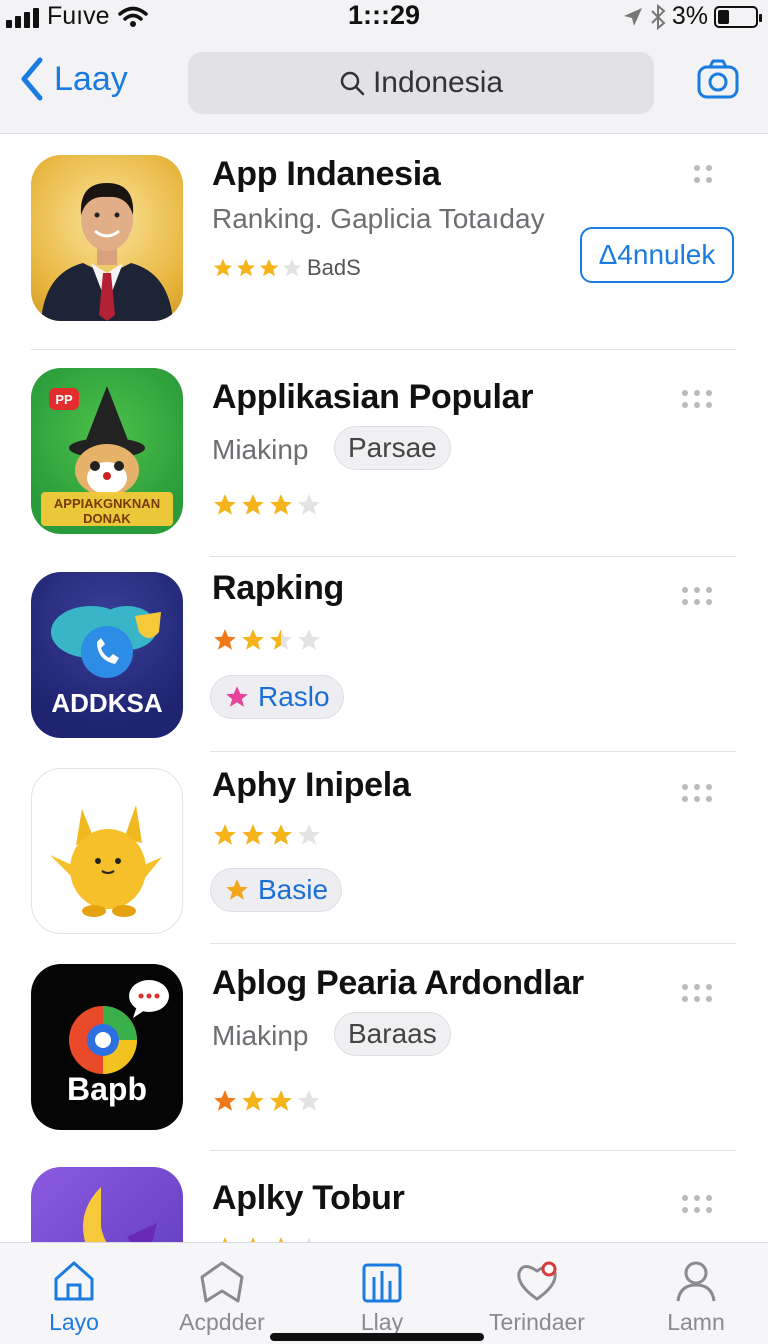 This screenshot has height=1344, width=768. What do you see at coordinates (107, 518) in the screenshot?
I see `icon-text-line2: DONAK` at bounding box center [107, 518].